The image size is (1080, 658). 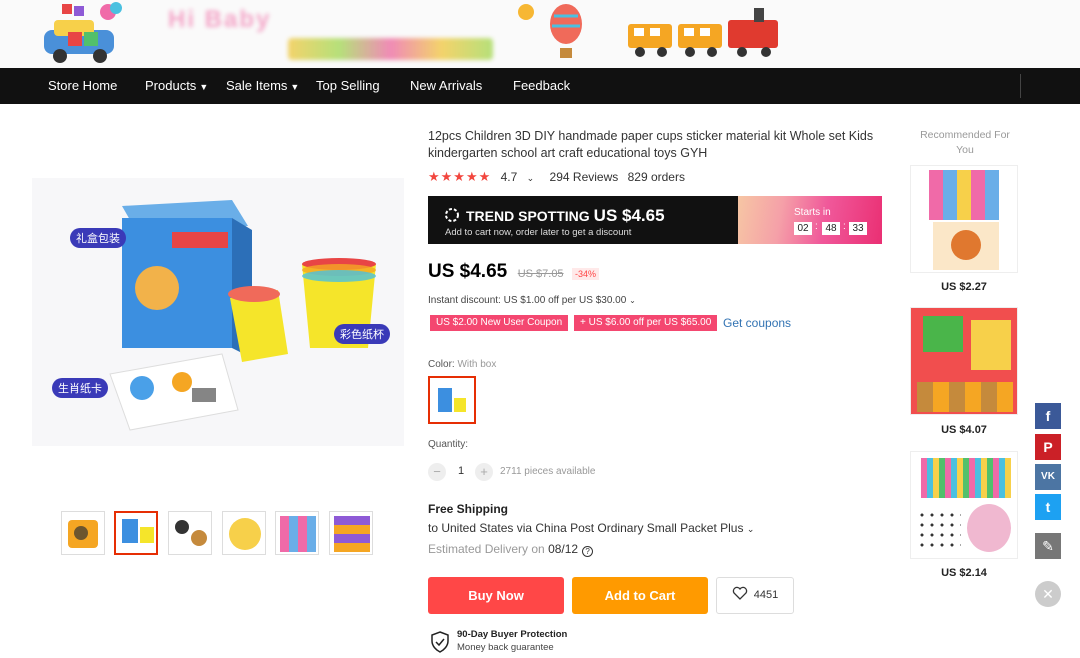 What do you see at coordinates (812, 212) in the screenshot?
I see `starts-in-label: Starts in` at bounding box center [812, 212].